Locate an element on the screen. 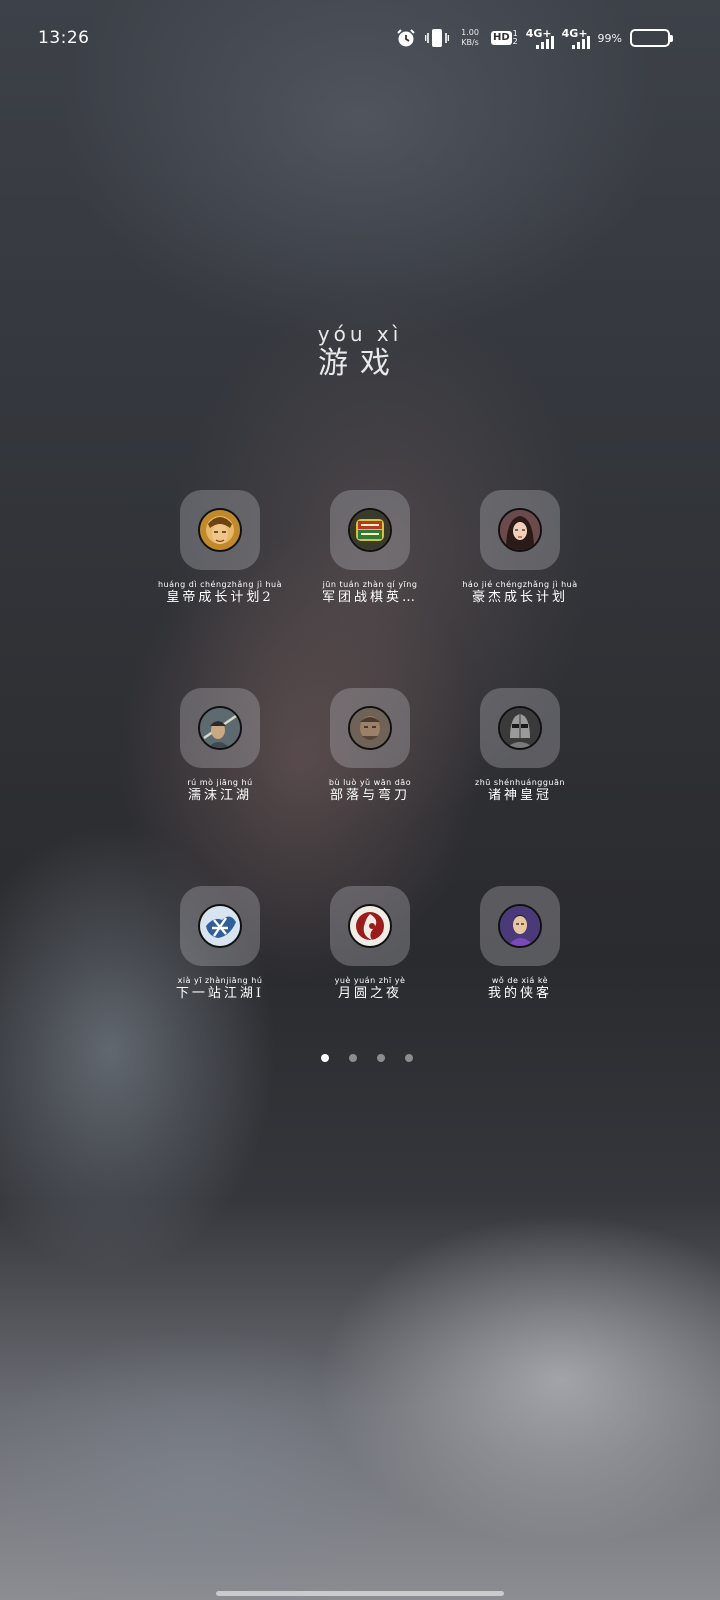  armored-knight-avatar-icon is located at coordinates (520, 728).